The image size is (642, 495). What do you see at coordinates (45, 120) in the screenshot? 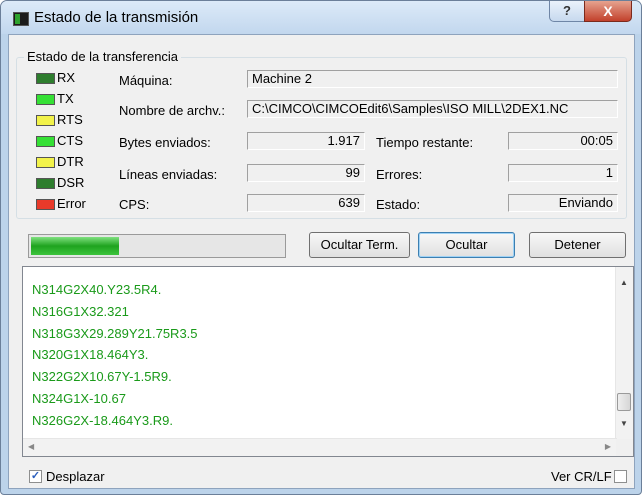
I see `led-rts-indicator` at bounding box center [45, 120].